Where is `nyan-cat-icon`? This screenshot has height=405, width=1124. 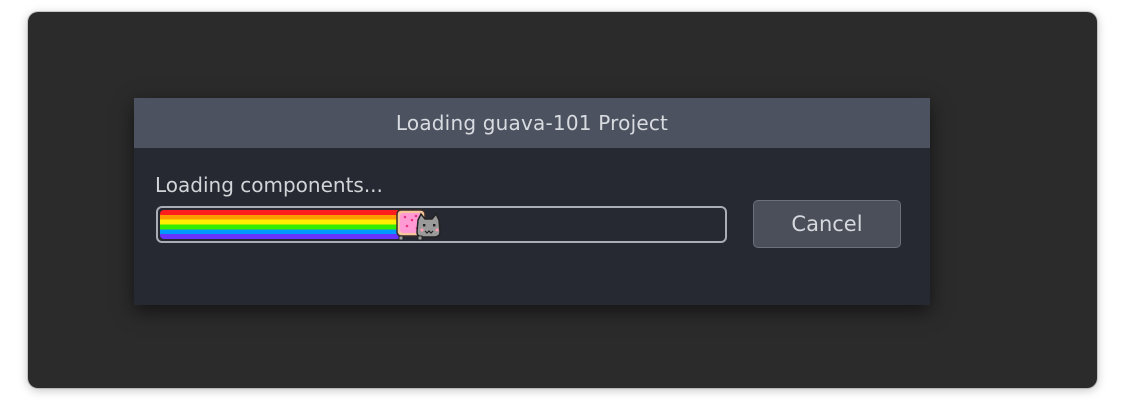
nyan-cat-icon is located at coordinates (418, 225).